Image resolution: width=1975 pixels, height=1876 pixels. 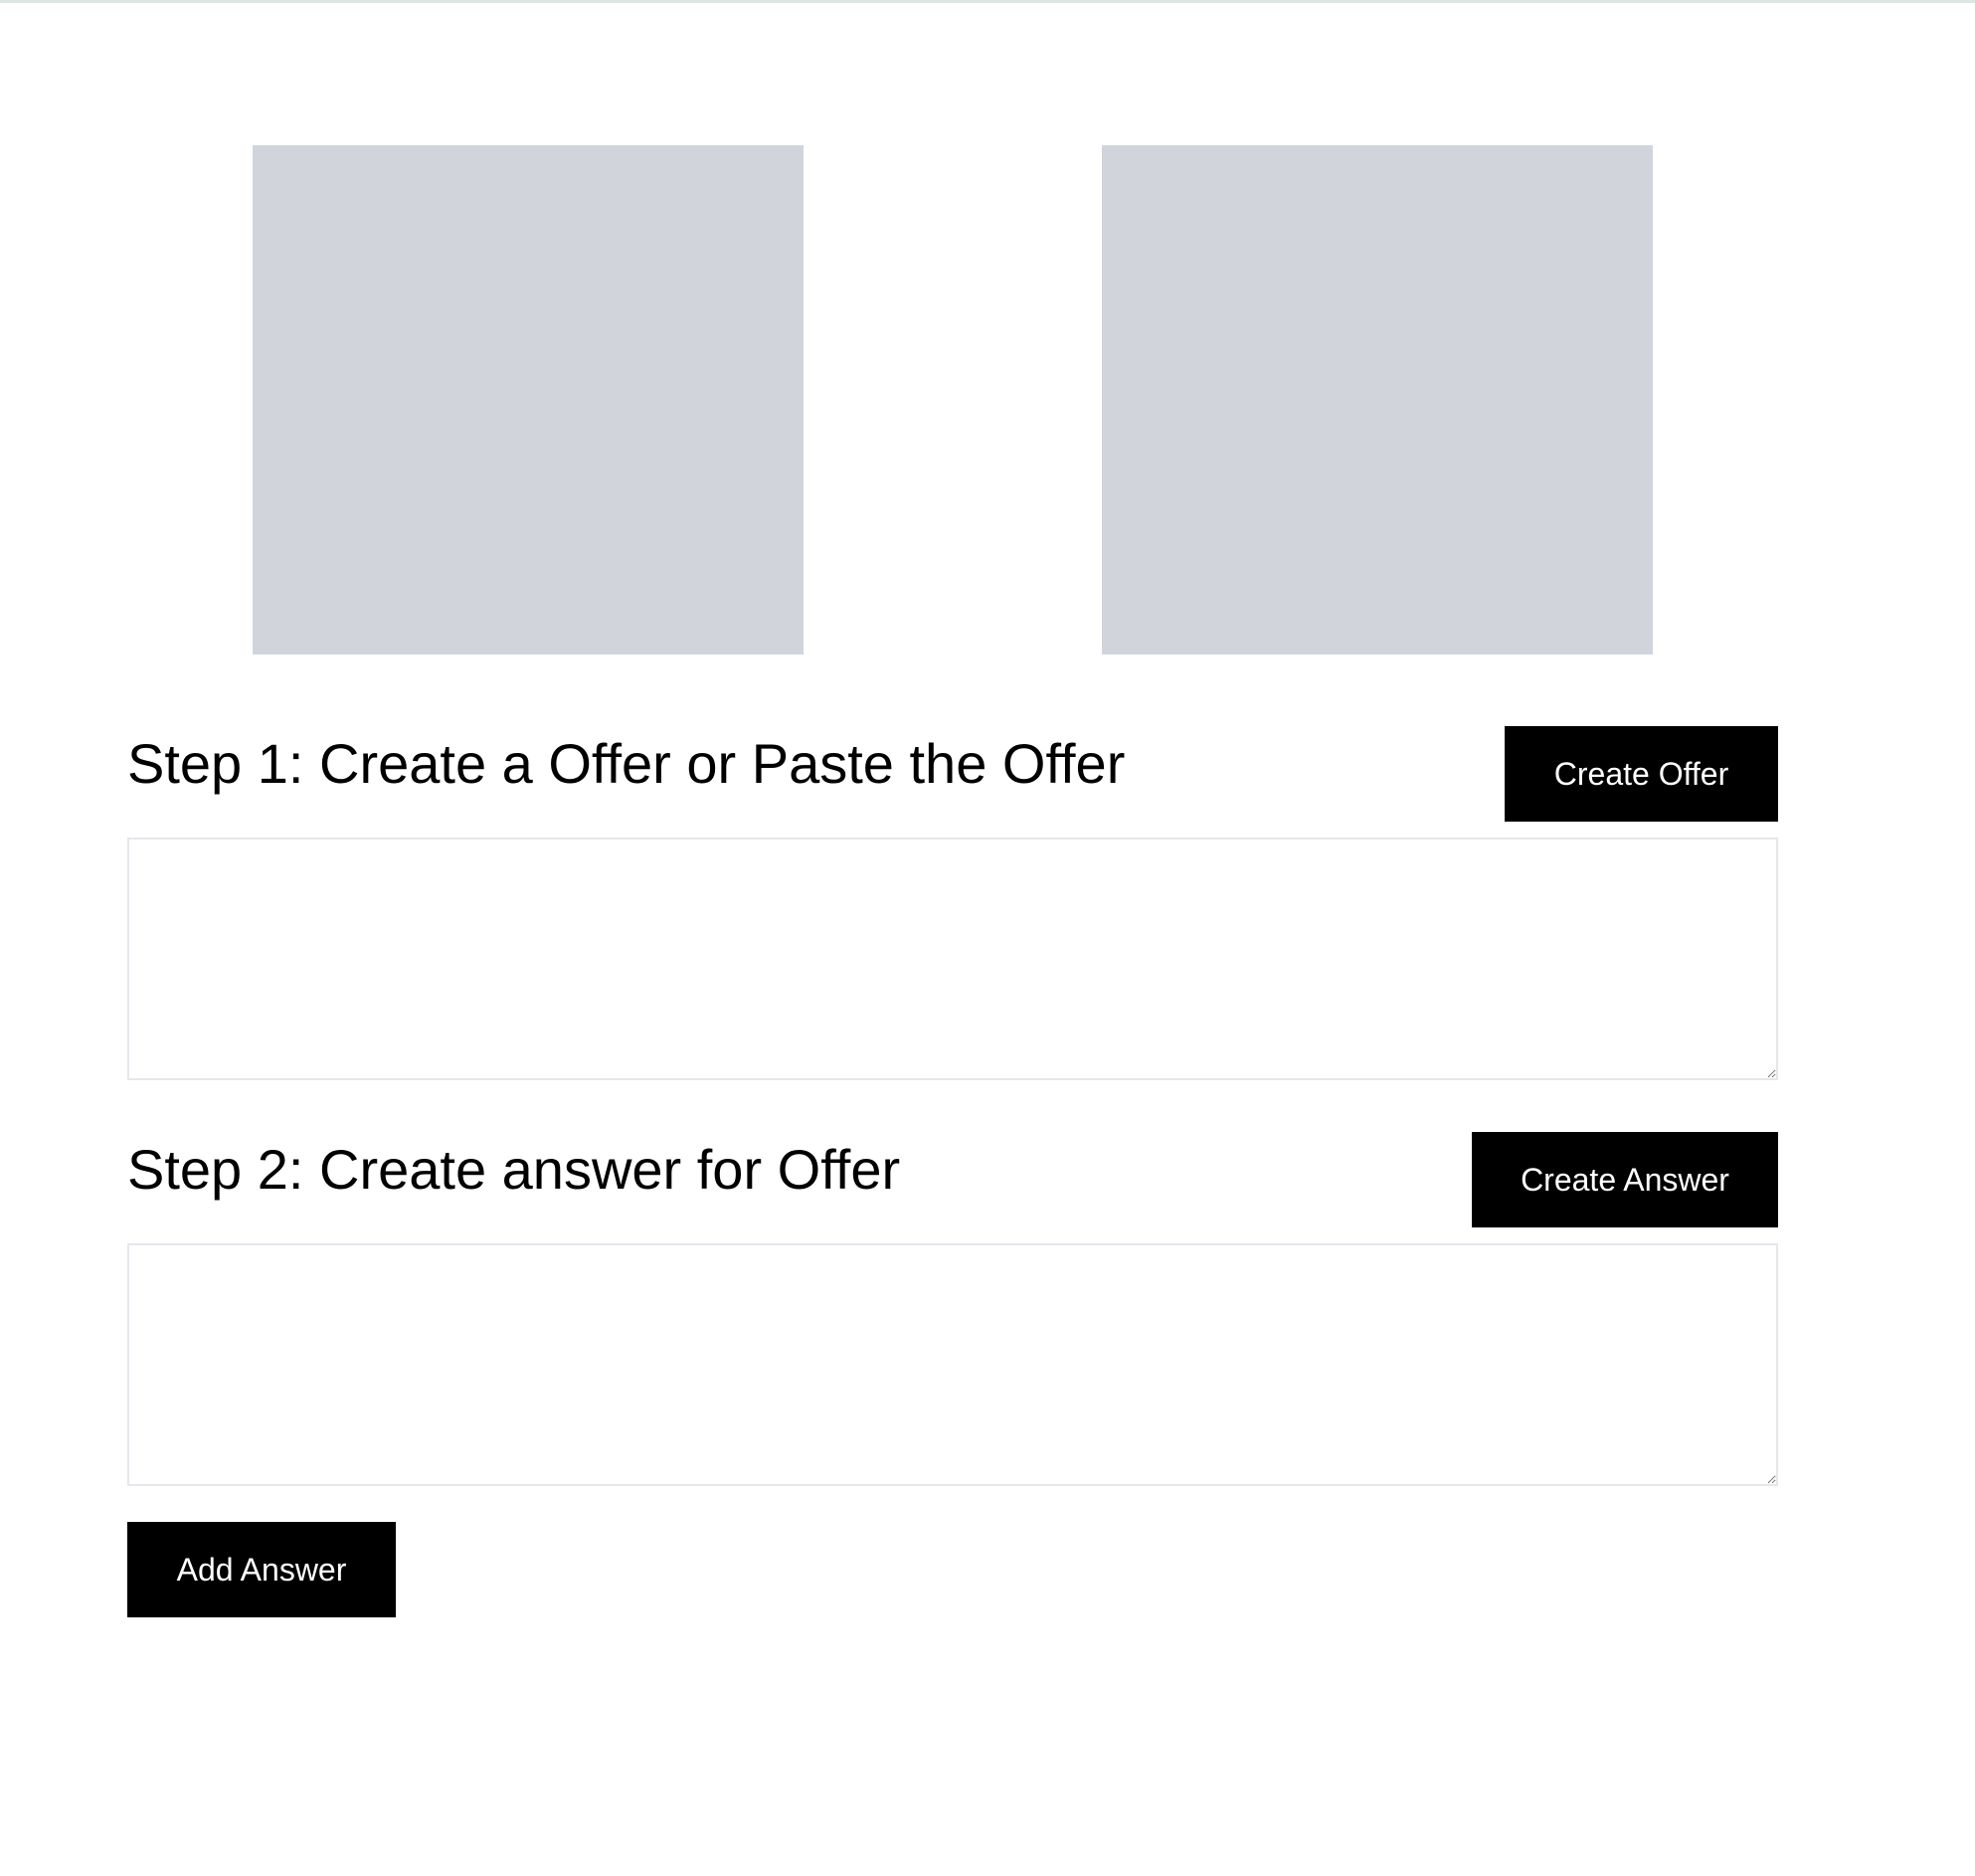 What do you see at coordinates (261, 1569) in the screenshot?
I see `add-answer-button: Add Answer` at bounding box center [261, 1569].